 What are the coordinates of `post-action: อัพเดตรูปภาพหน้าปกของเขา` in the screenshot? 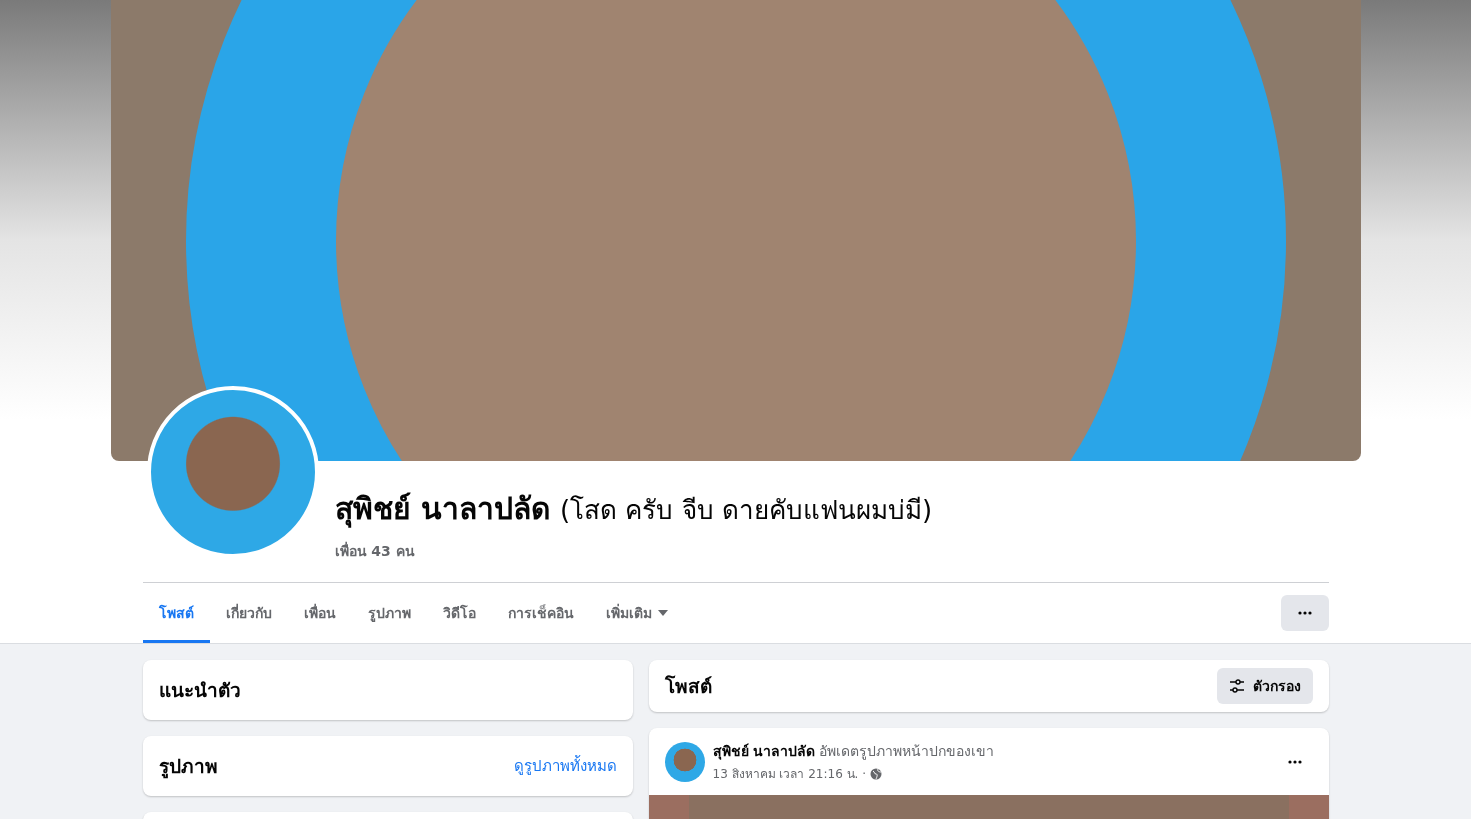 It's located at (907, 752).